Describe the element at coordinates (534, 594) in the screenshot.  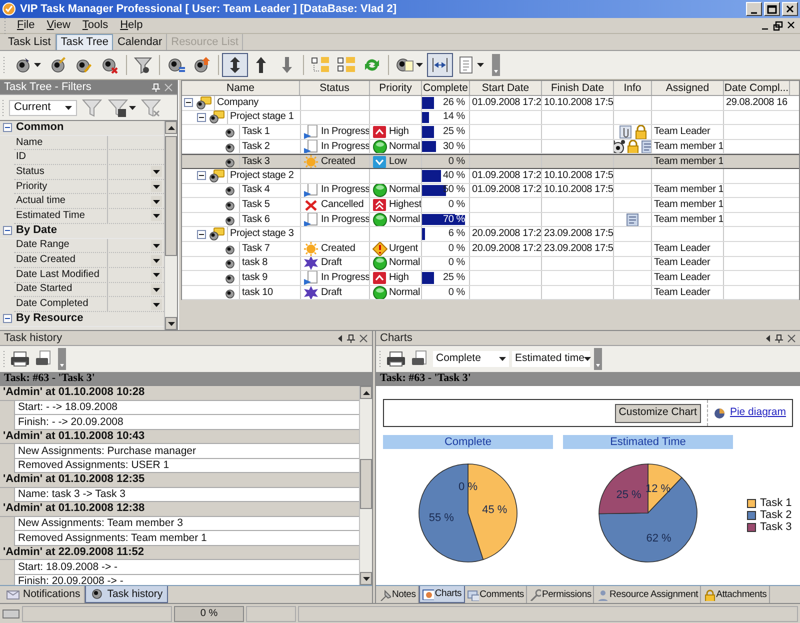
I see `key-icon` at that location.